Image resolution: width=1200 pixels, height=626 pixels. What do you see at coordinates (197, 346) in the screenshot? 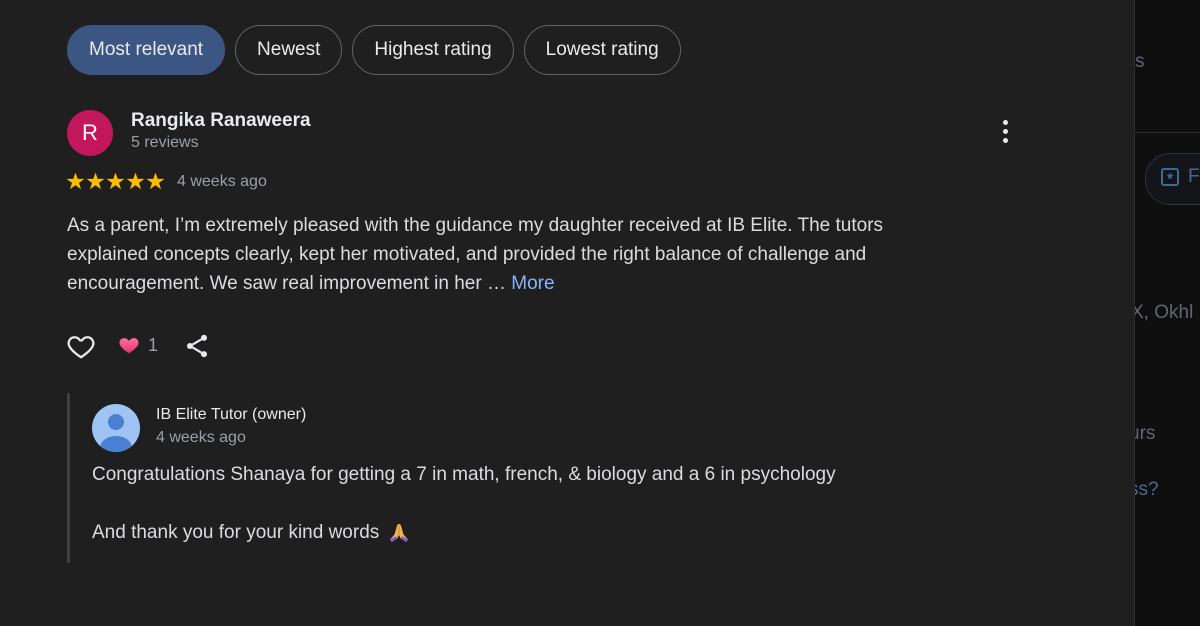
I see `share-icon` at bounding box center [197, 346].